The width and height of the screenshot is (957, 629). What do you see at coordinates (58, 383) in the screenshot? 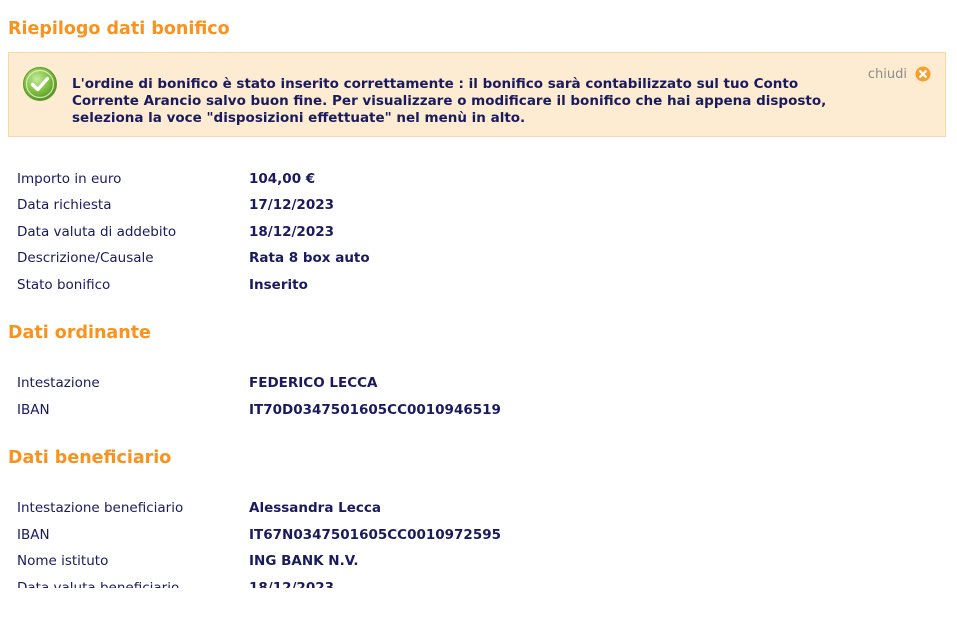
I see `row-label: Intestazione` at bounding box center [58, 383].